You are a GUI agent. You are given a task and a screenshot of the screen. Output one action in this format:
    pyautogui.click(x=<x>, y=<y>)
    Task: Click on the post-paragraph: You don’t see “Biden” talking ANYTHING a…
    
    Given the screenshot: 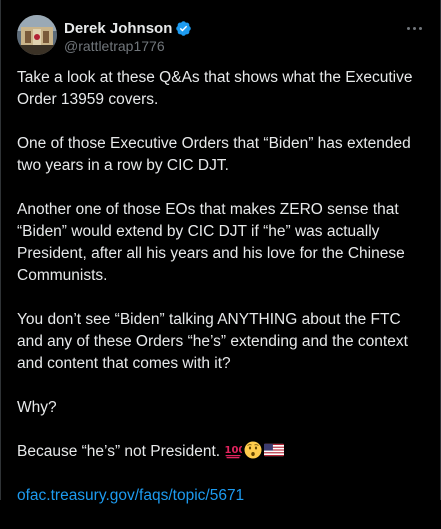 What is the action you would take?
    pyautogui.click(x=212, y=341)
    